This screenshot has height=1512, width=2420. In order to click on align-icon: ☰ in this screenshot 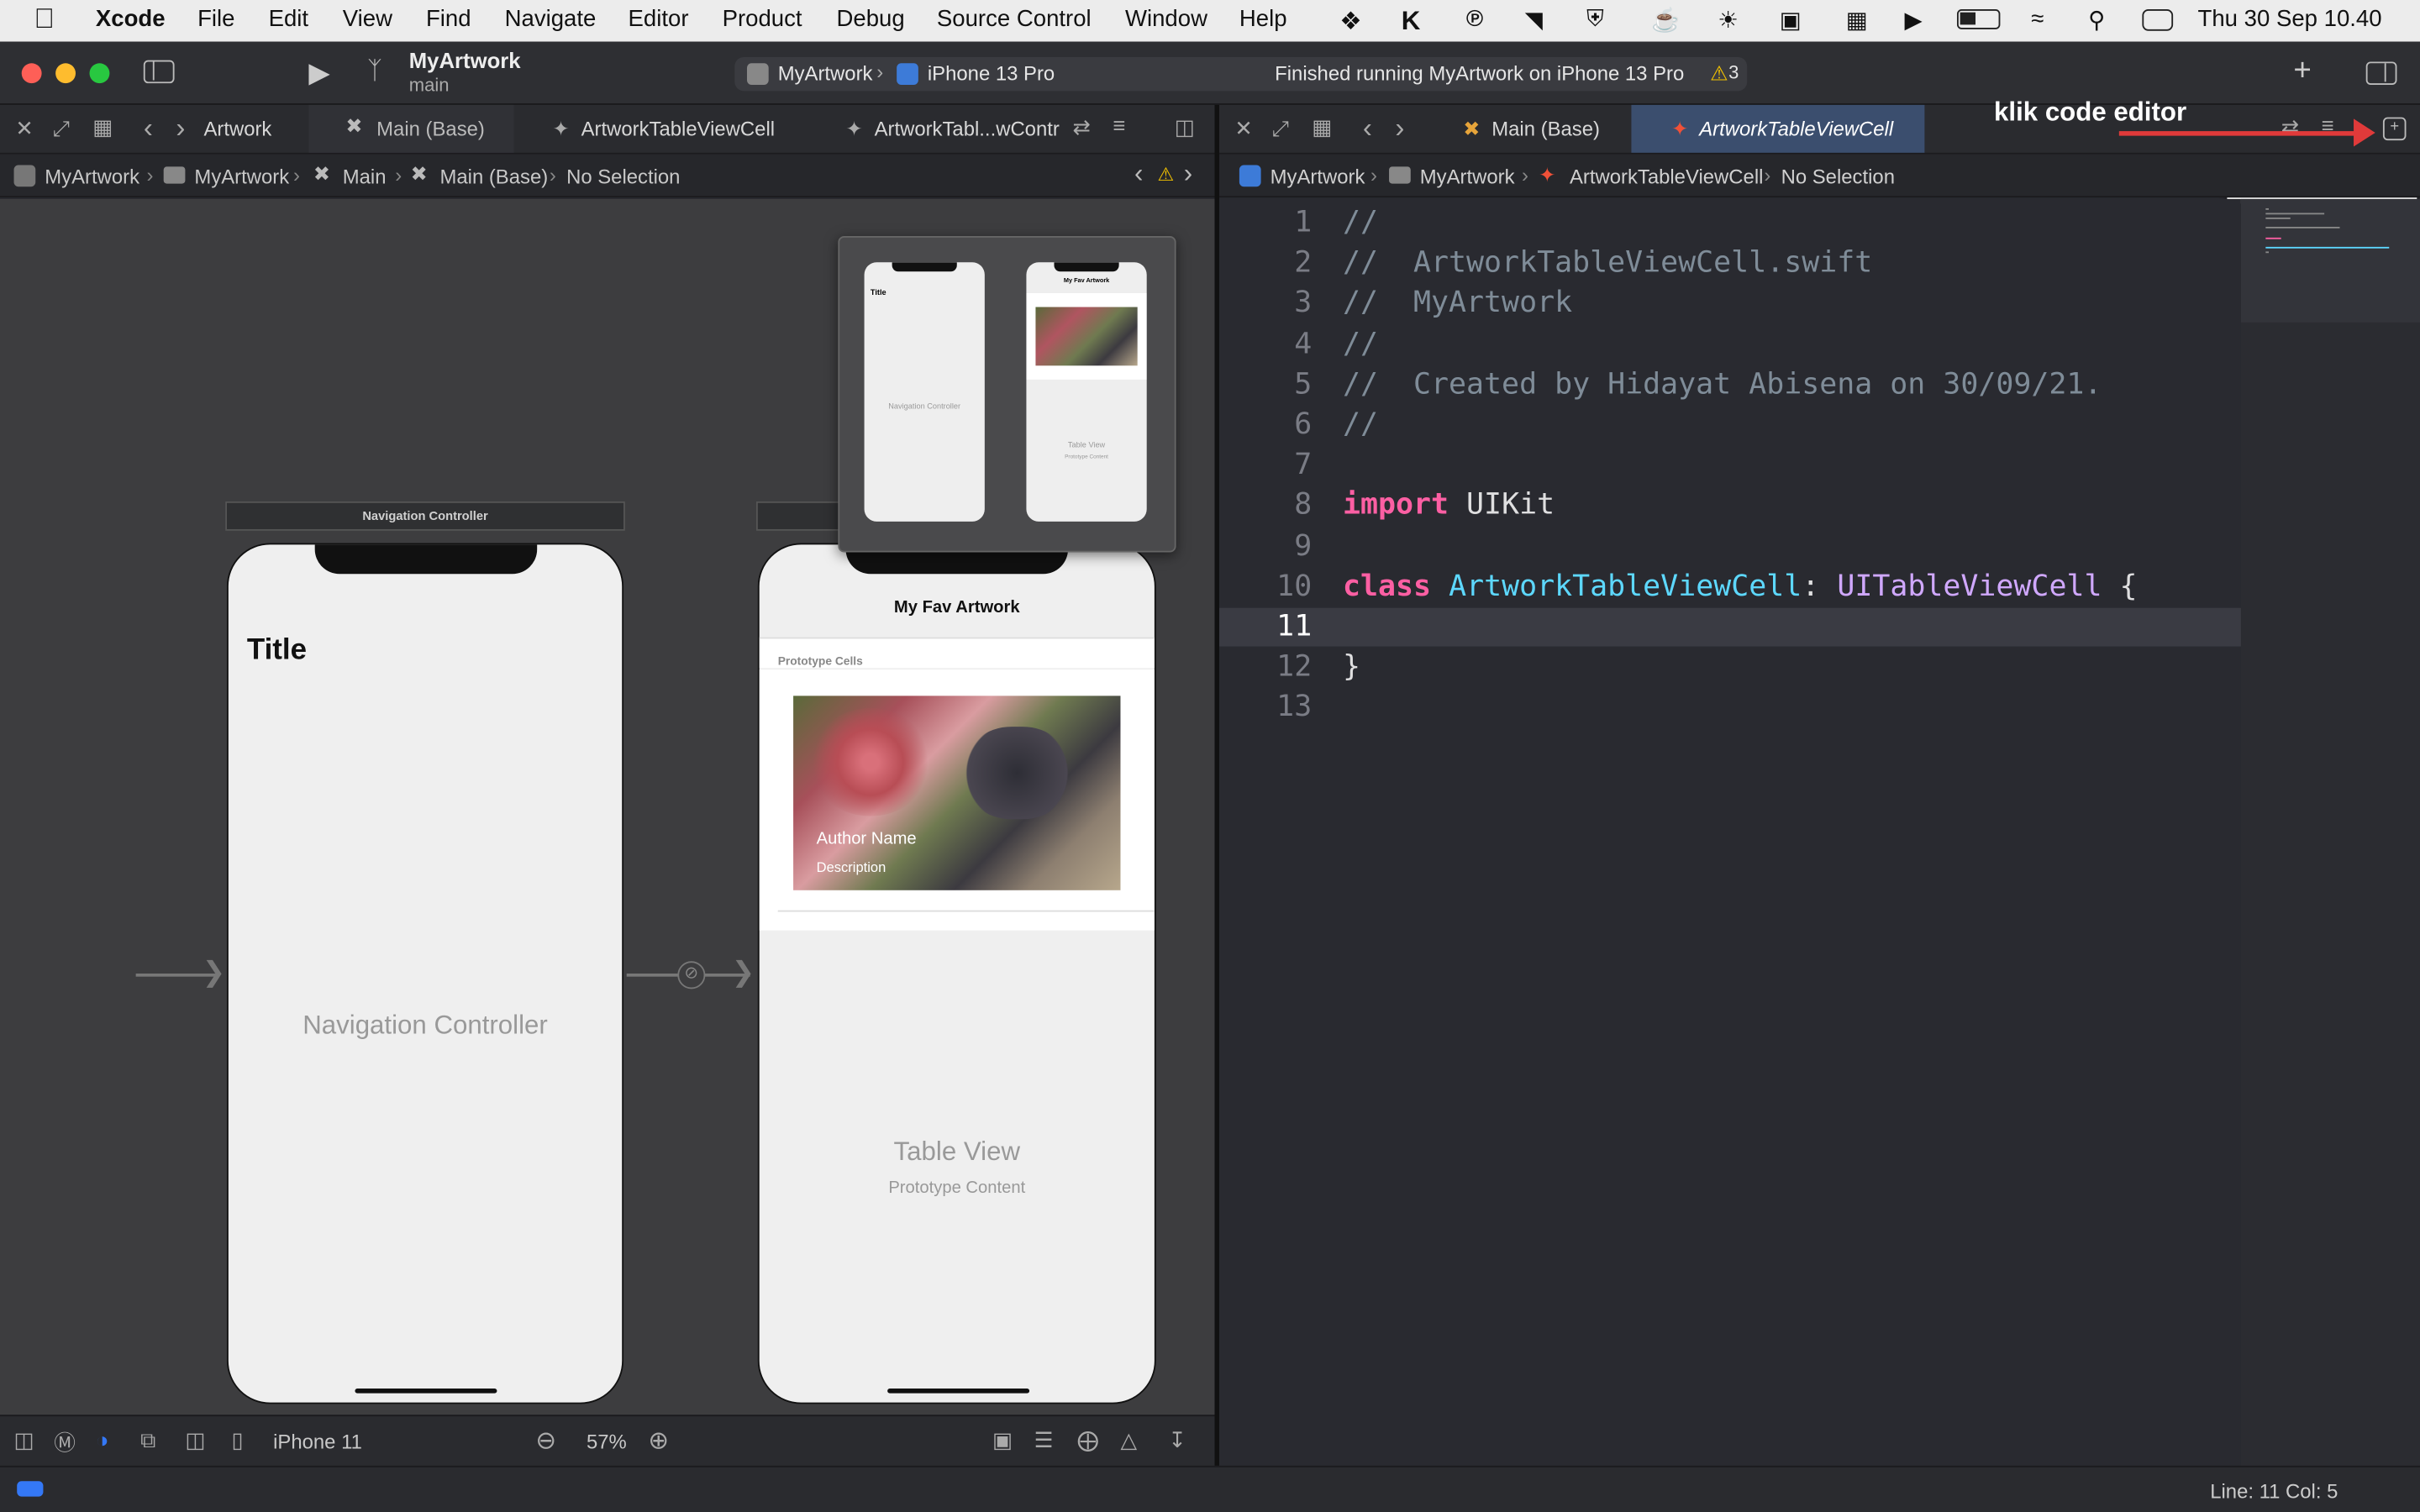, I will do `click(1044, 1440)`.